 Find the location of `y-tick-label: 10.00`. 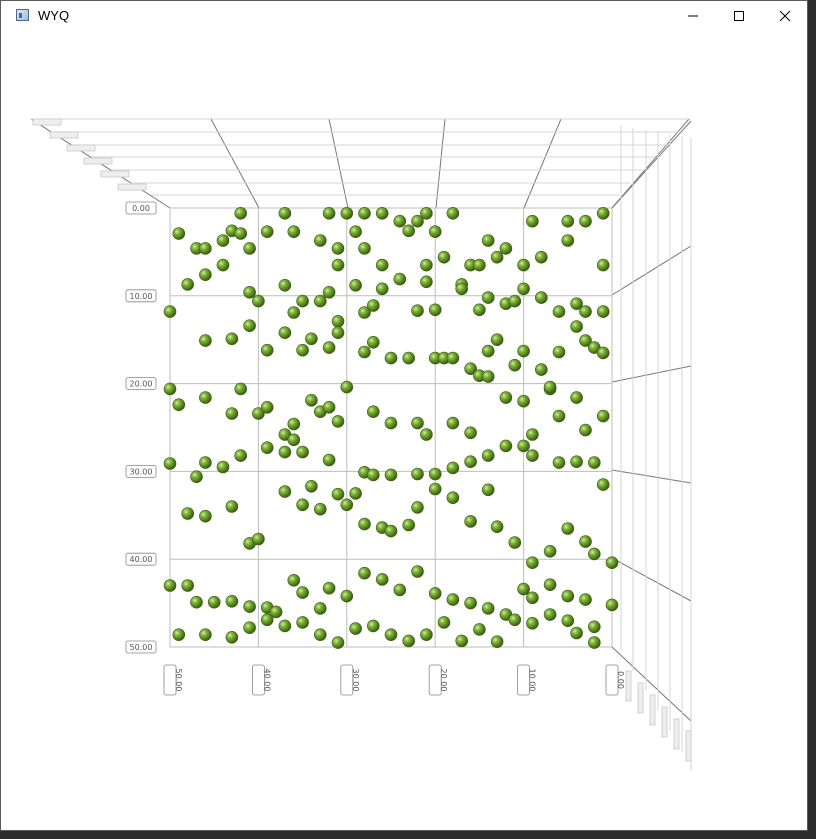

y-tick-label: 10.00 is located at coordinates (141, 296).